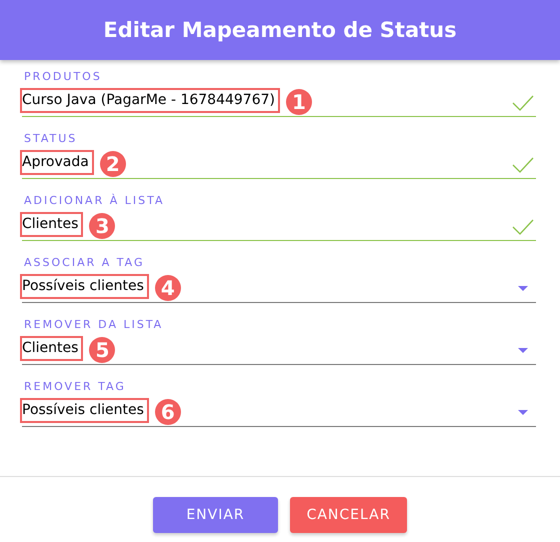  What do you see at coordinates (167, 412) in the screenshot?
I see `number-badge: 6` at bounding box center [167, 412].